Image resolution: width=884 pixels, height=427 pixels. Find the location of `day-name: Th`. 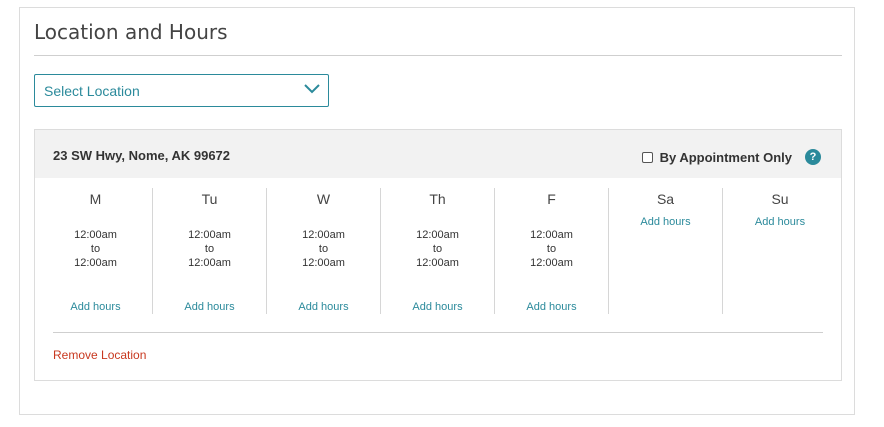

day-name: Th is located at coordinates (437, 199).